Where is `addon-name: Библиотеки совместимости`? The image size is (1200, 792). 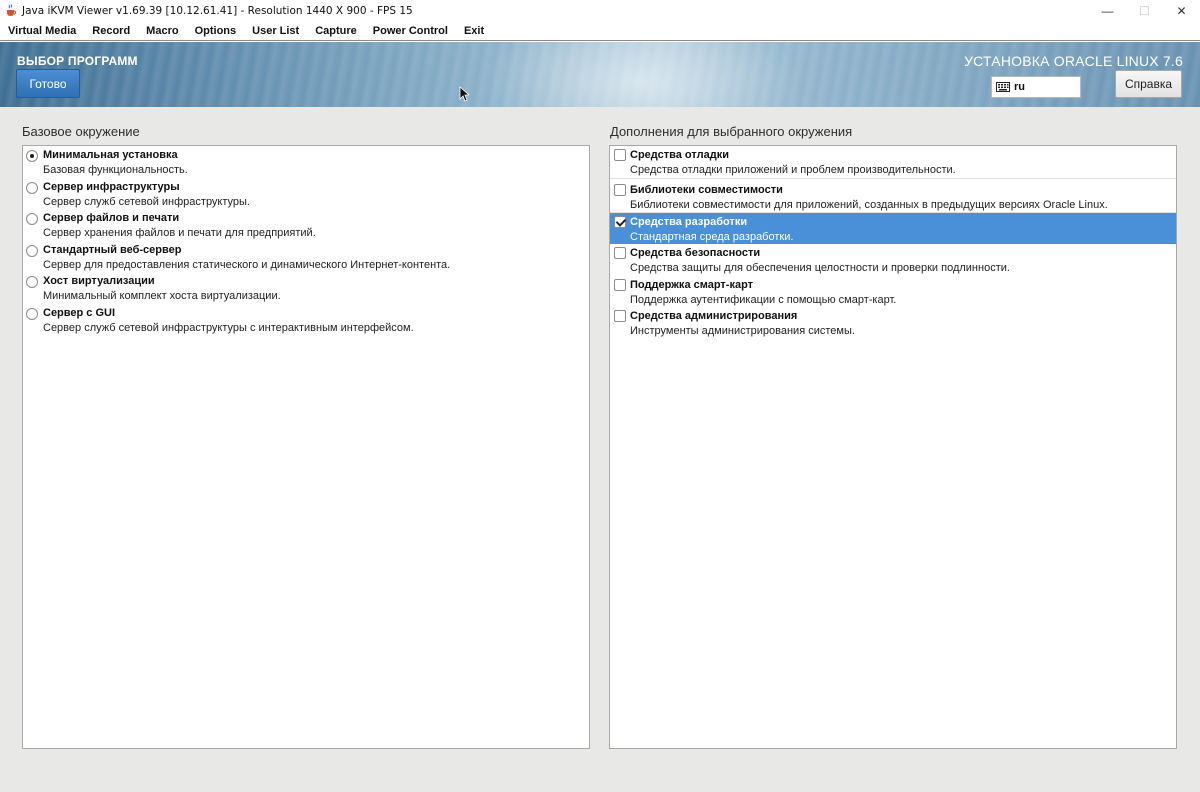 addon-name: Библиотеки совместимости is located at coordinates (706, 189).